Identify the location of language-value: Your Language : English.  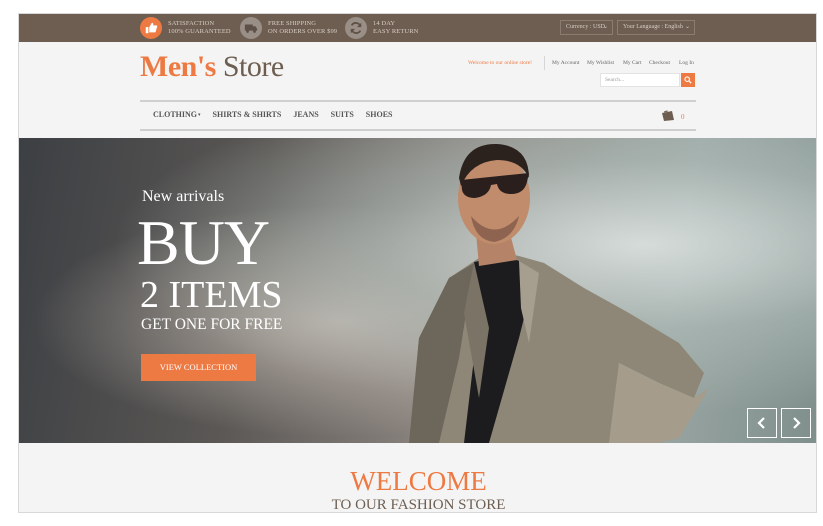
(653, 27).